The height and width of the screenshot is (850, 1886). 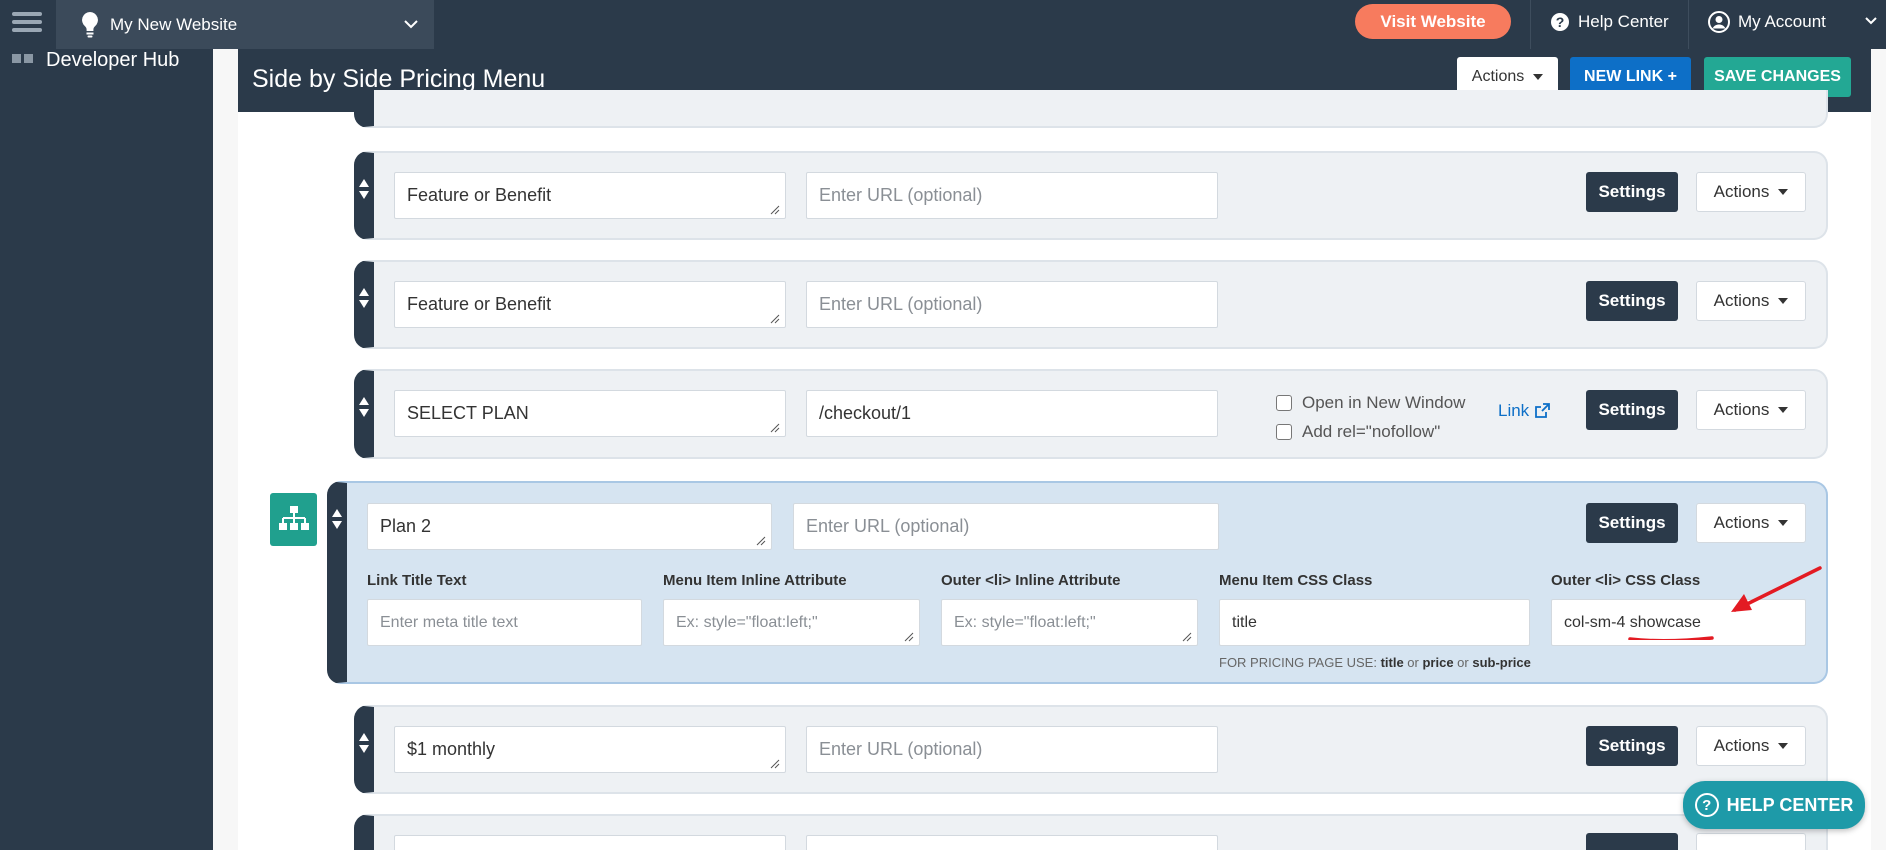 I want to click on css-class-input: title, so click(x=1374, y=622).